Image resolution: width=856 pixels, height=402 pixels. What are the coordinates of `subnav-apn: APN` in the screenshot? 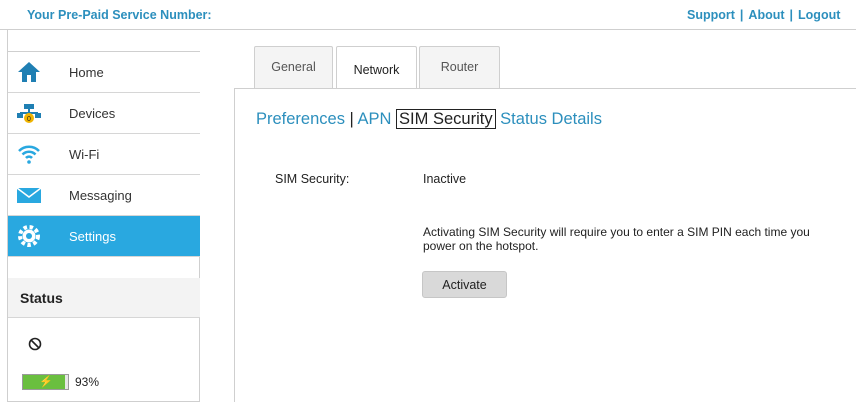 It's located at (375, 119).